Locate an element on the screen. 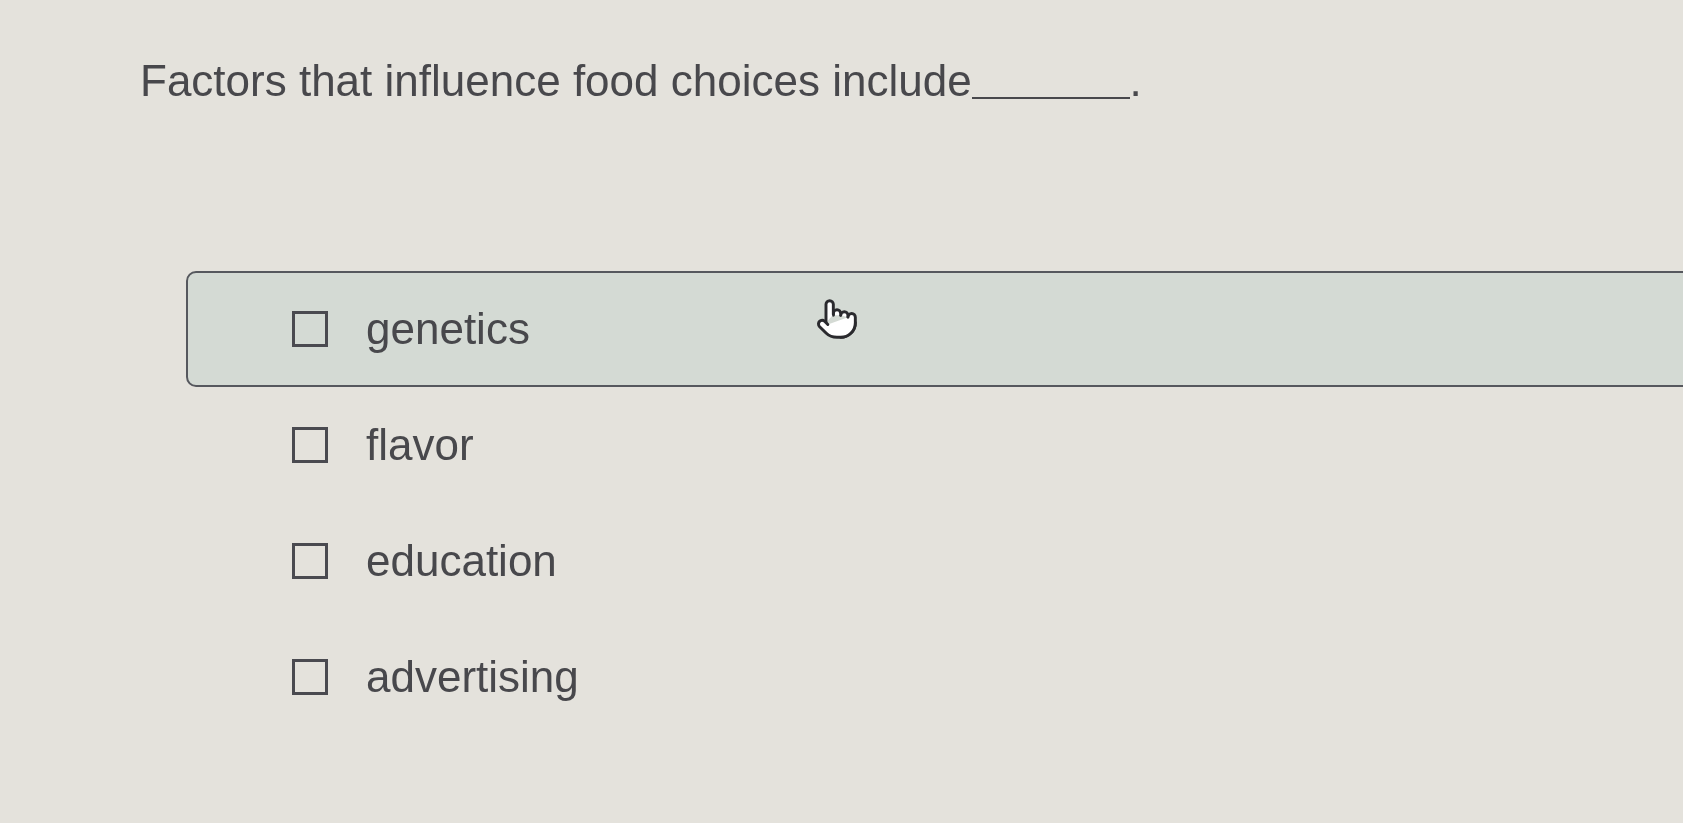 The image size is (1683, 823). question-text: Factors that influence food choices include is located at coordinates (556, 81).